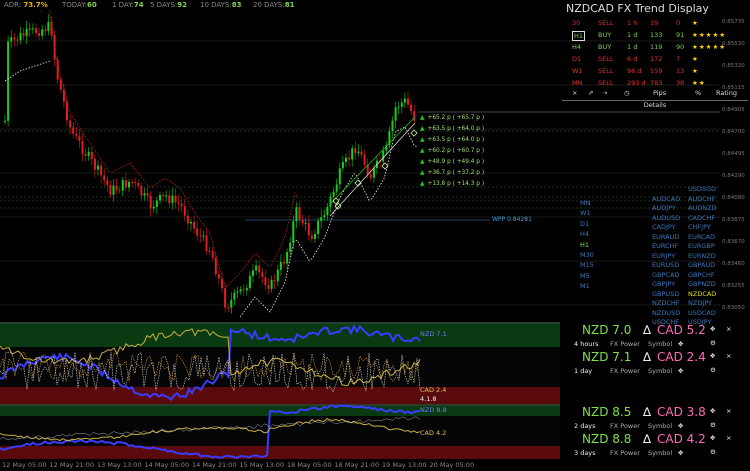  I want to click on level-text: +65.2 p ( +65.7 p ), so click(456, 118).